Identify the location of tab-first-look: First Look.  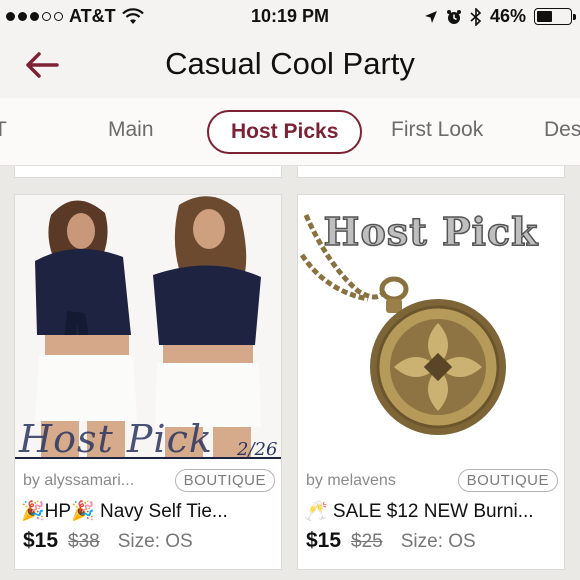
(437, 130).